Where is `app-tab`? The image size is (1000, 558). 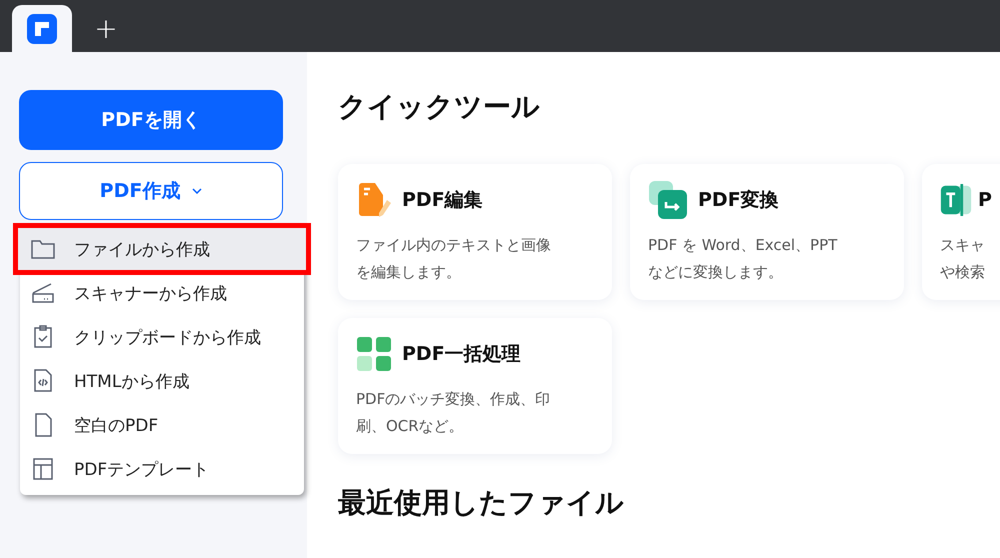
app-tab is located at coordinates (42, 28).